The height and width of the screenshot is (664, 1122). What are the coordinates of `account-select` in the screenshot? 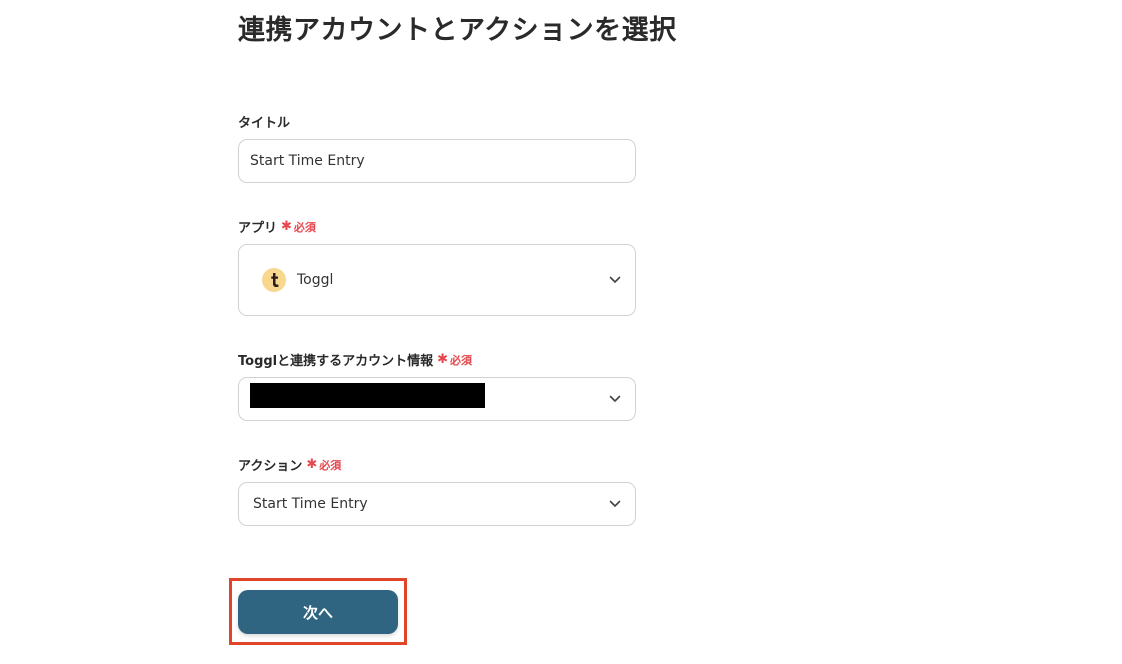 It's located at (437, 399).